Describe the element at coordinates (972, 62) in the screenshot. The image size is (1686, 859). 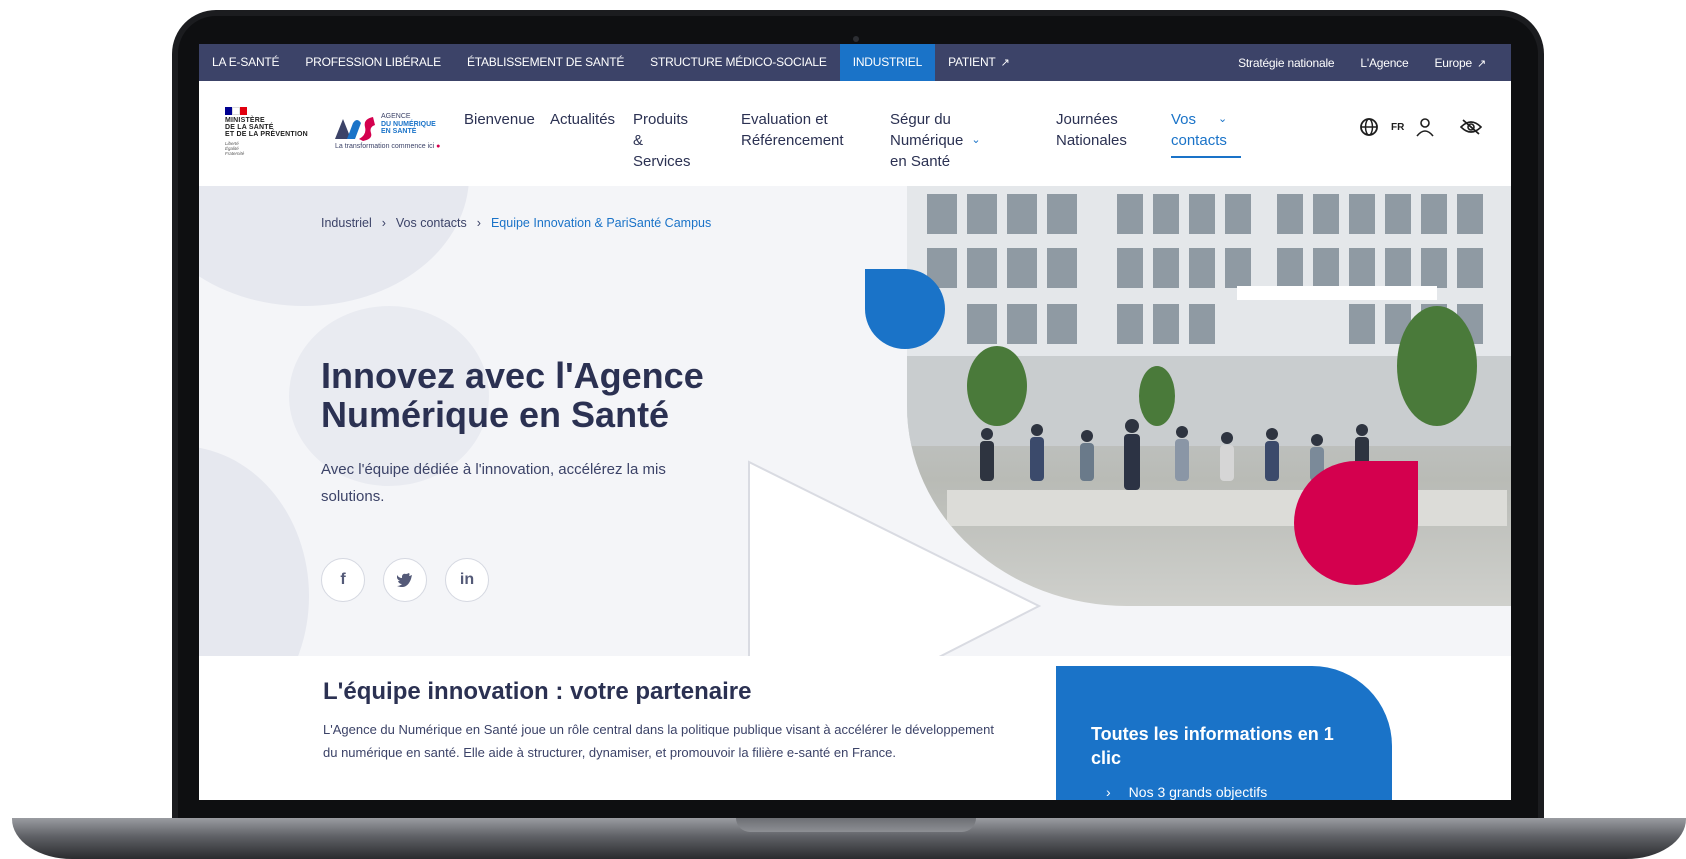
I see `audience-patient-label: PATIENT` at that location.